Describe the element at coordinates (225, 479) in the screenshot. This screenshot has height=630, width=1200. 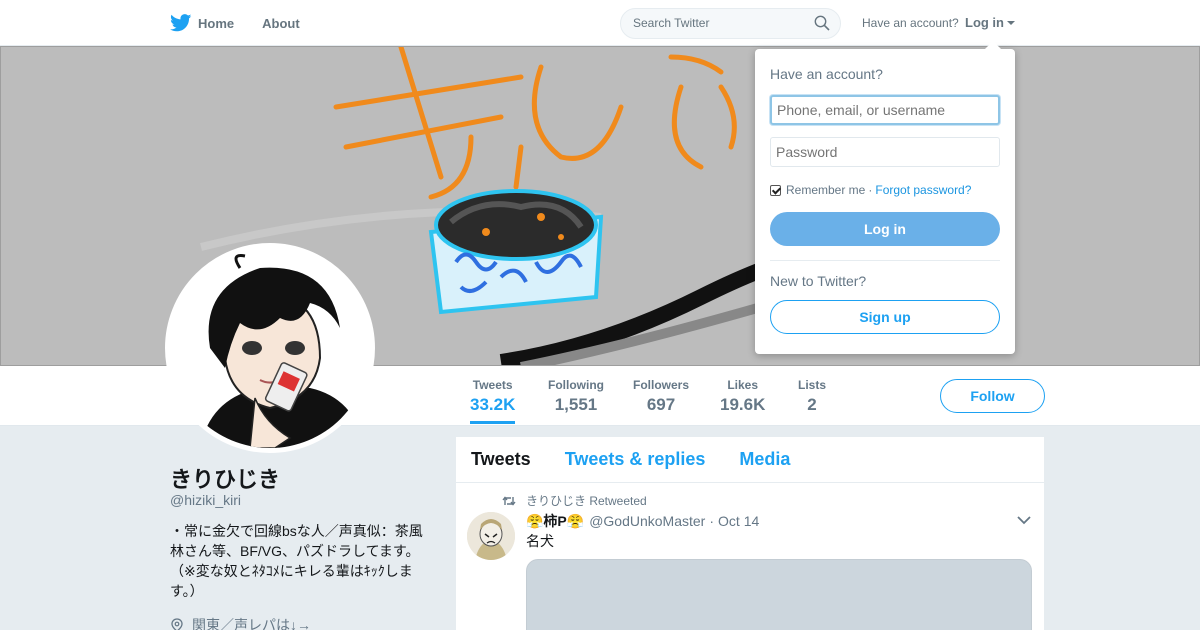
I see `profile-name: きりひじき` at that location.